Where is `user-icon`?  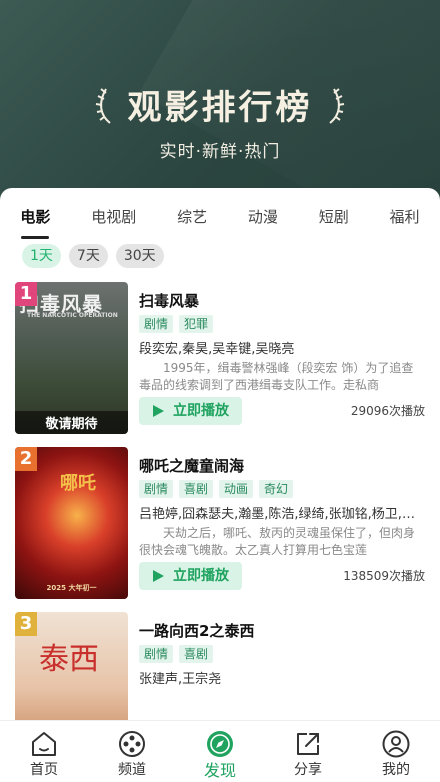 user-icon is located at coordinates (396, 744).